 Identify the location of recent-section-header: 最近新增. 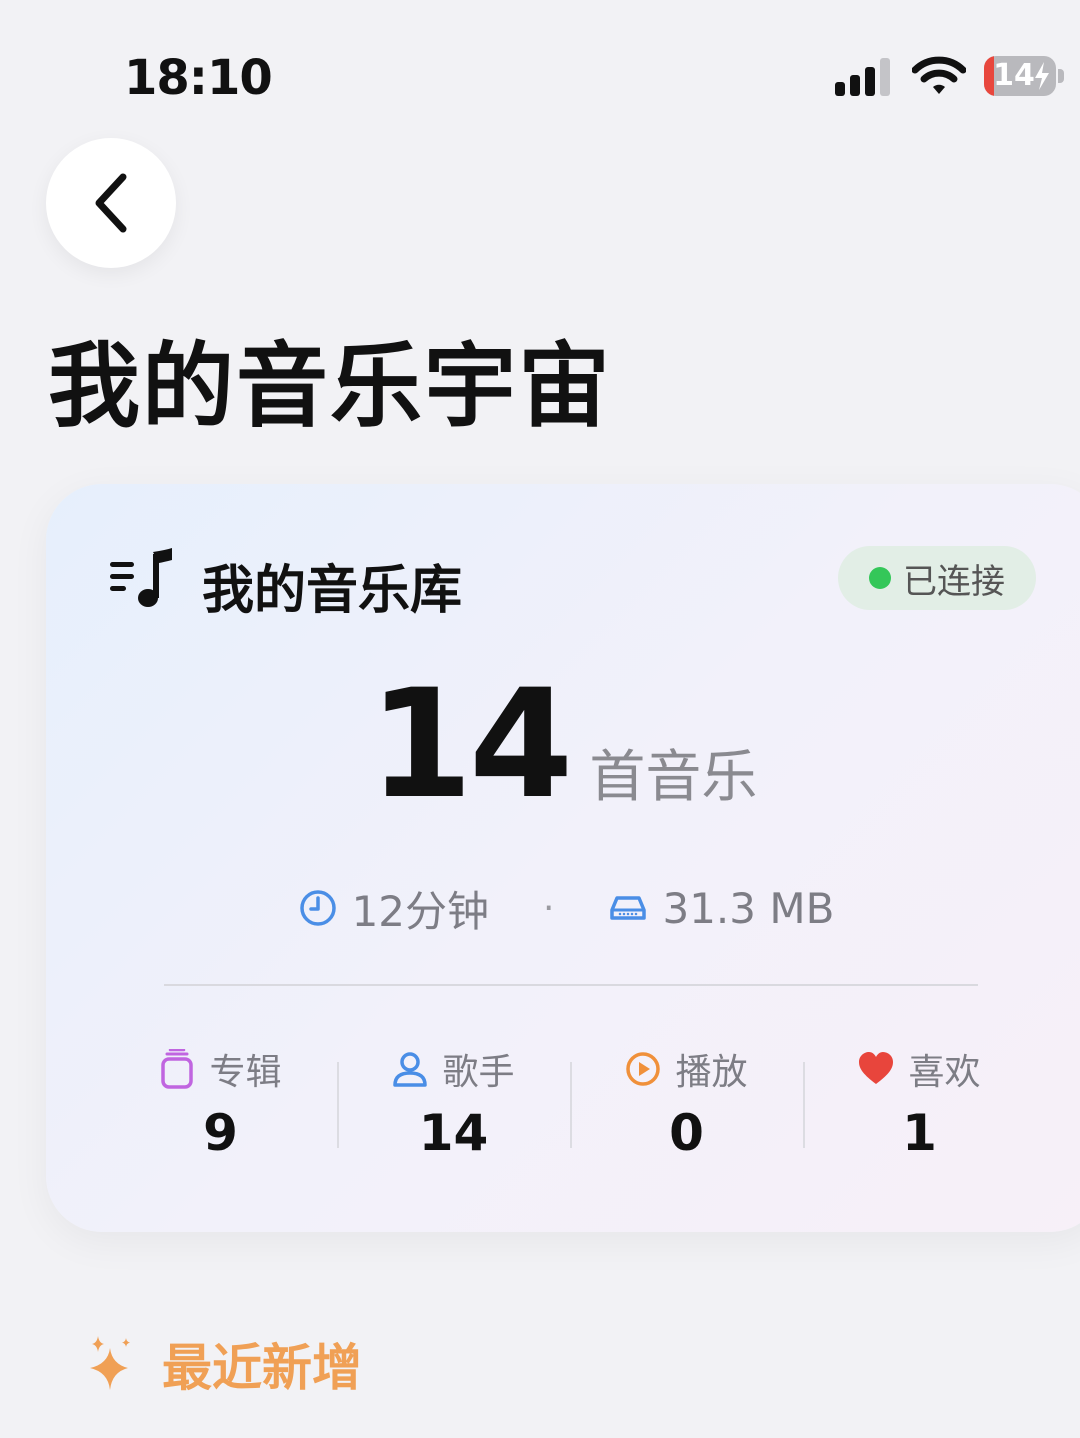
(223, 1364).